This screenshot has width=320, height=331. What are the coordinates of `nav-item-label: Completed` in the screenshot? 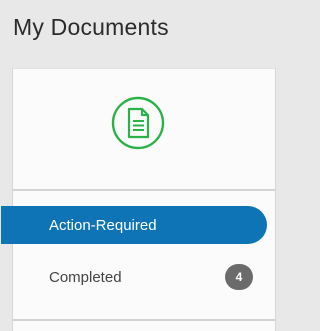 It's located at (85, 277).